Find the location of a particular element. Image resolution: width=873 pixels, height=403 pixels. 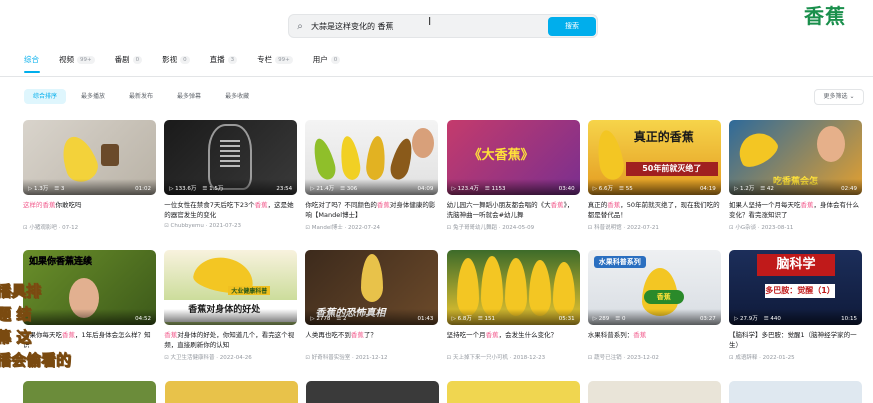

video-thumbnail: 《大香蕉》 ▷ 123.4万 ☰ 1153 03:40 is located at coordinates (513, 157).